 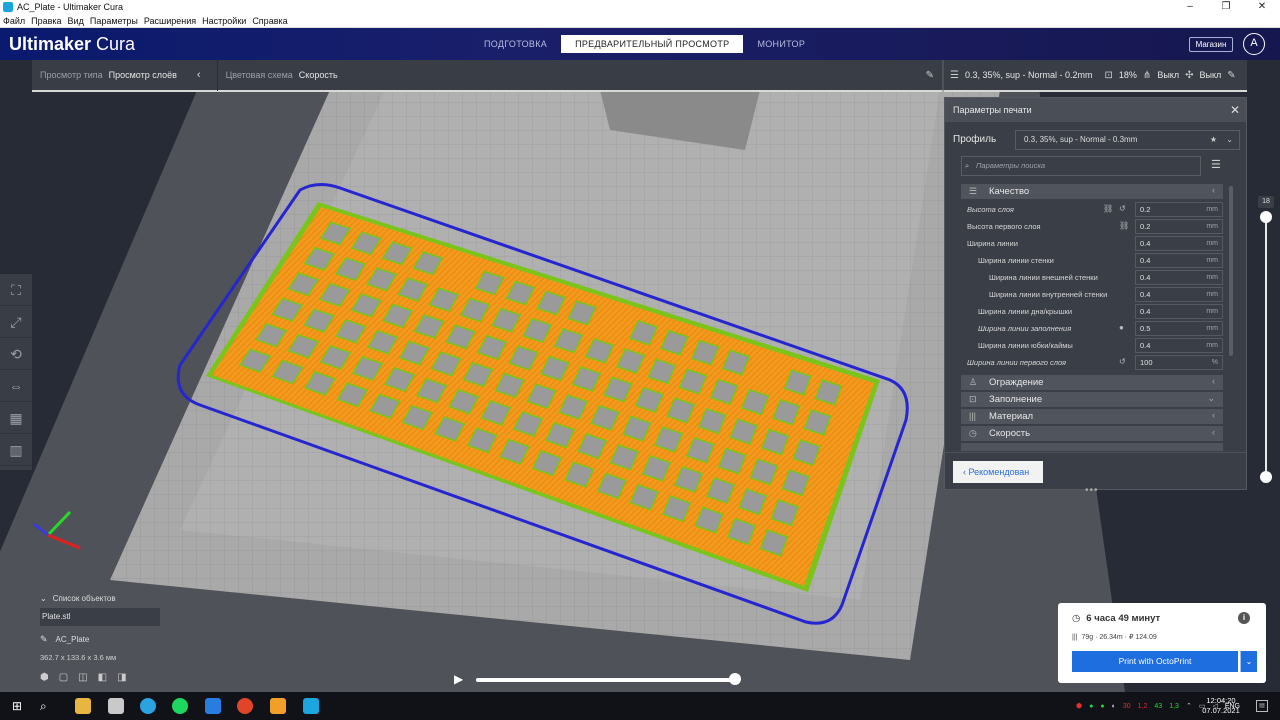 I want to click on view-3d-icon: ⬢, so click(x=44, y=677).